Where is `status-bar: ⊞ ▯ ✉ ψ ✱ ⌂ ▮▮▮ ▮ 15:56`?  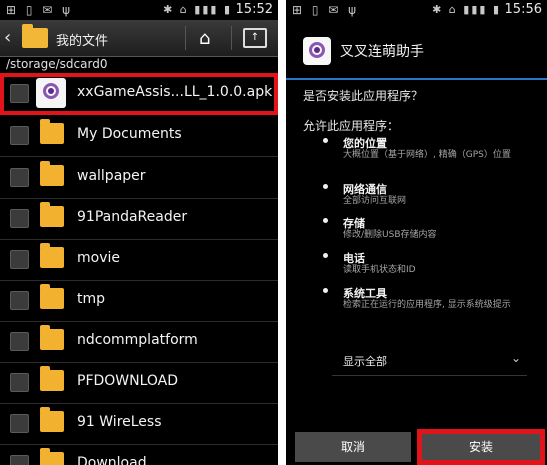
status-bar: ⊞ ▯ ✉ ψ ✱ ⌂ ▮▮▮ ▮ 15:56 is located at coordinates (416, 10).